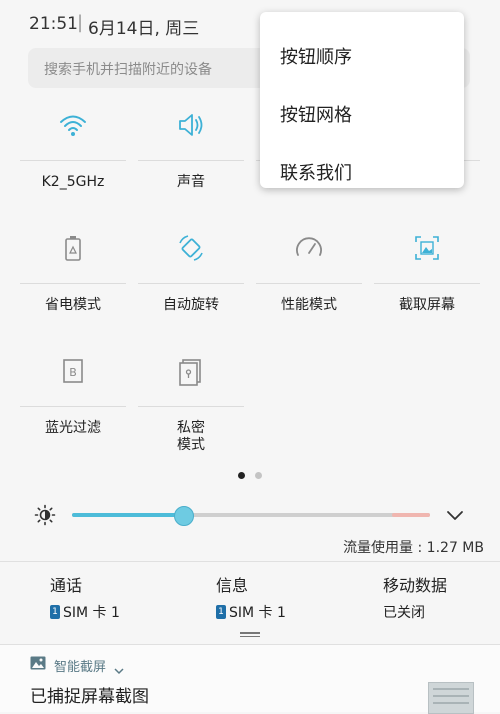 The height and width of the screenshot is (714, 500). Describe the element at coordinates (413, 548) in the screenshot. I see `data-usage-text: 流量使用量 : 1.27 MB` at that location.